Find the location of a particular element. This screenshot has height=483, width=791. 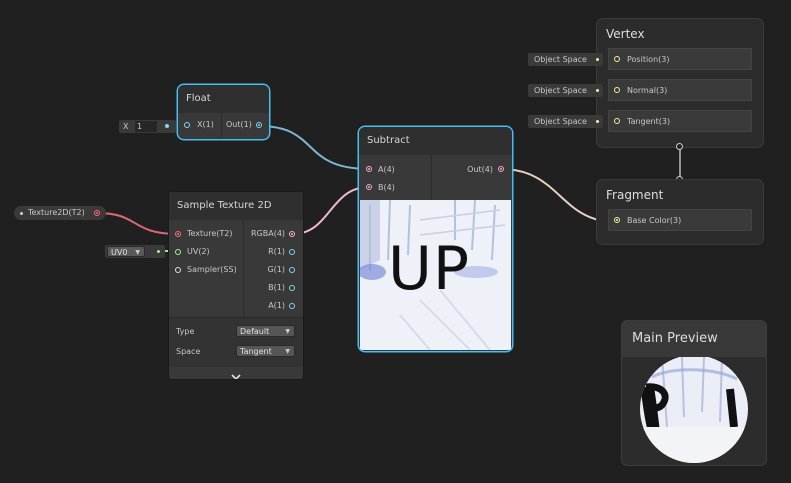

subtract-title: Subtract is located at coordinates (435, 141).